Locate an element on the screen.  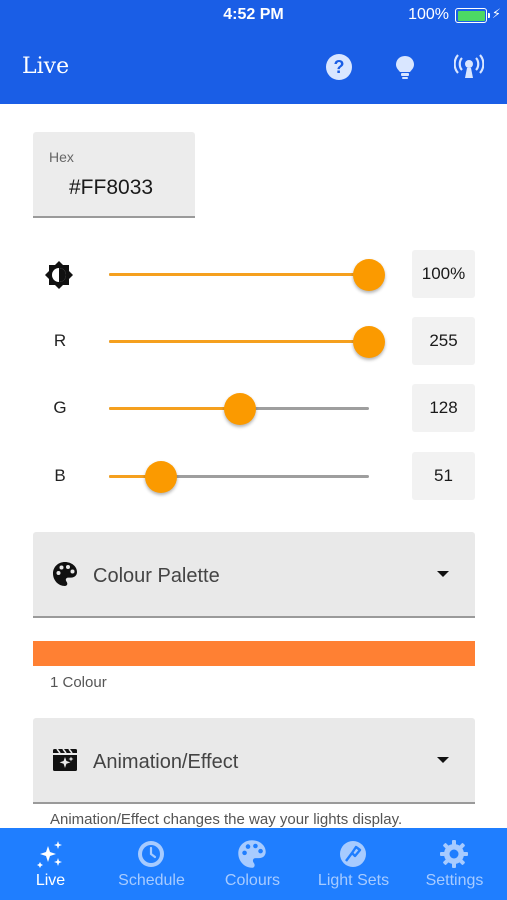
animation-effect-label: Animation/Effect is located at coordinates (166, 762).